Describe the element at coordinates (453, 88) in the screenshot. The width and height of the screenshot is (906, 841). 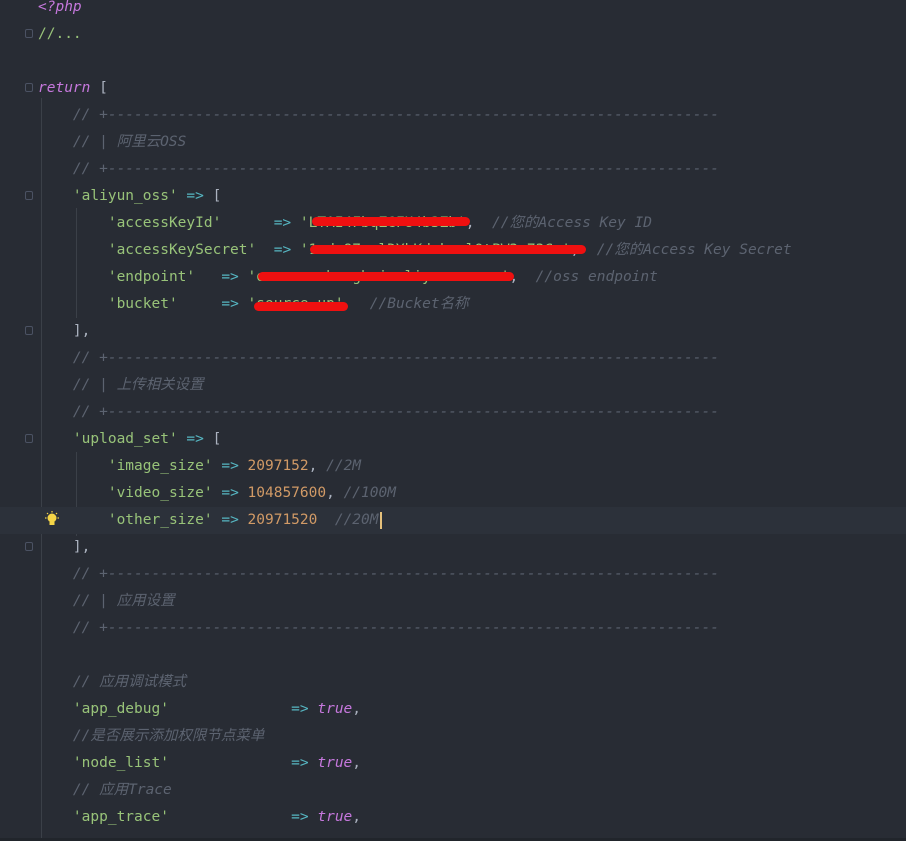
I see `code-line: return [` at that location.